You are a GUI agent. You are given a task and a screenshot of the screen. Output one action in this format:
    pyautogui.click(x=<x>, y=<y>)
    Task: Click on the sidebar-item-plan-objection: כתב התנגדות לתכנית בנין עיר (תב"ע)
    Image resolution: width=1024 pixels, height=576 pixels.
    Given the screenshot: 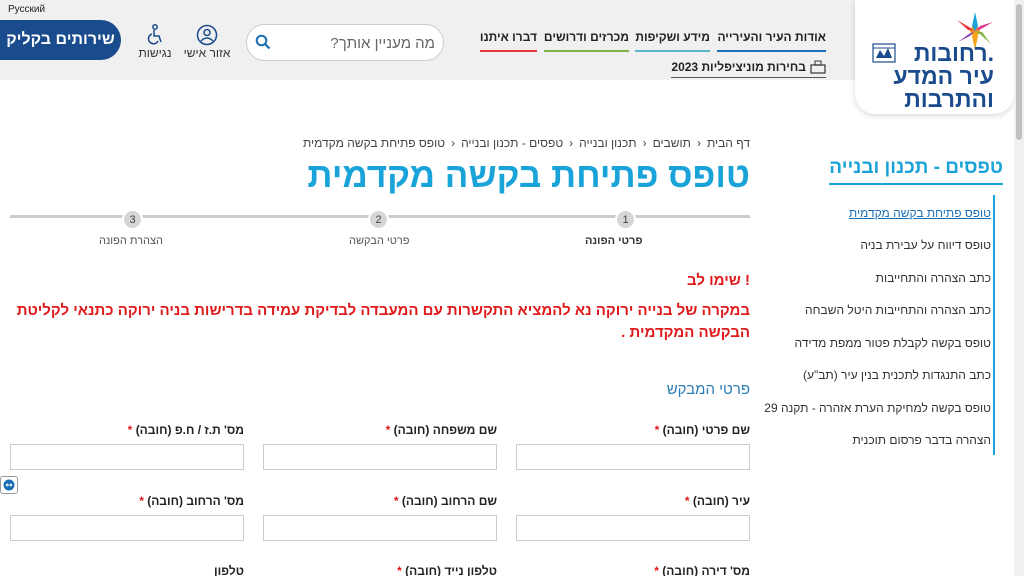 What is the action you would take?
    pyautogui.click(x=897, y=375)
    